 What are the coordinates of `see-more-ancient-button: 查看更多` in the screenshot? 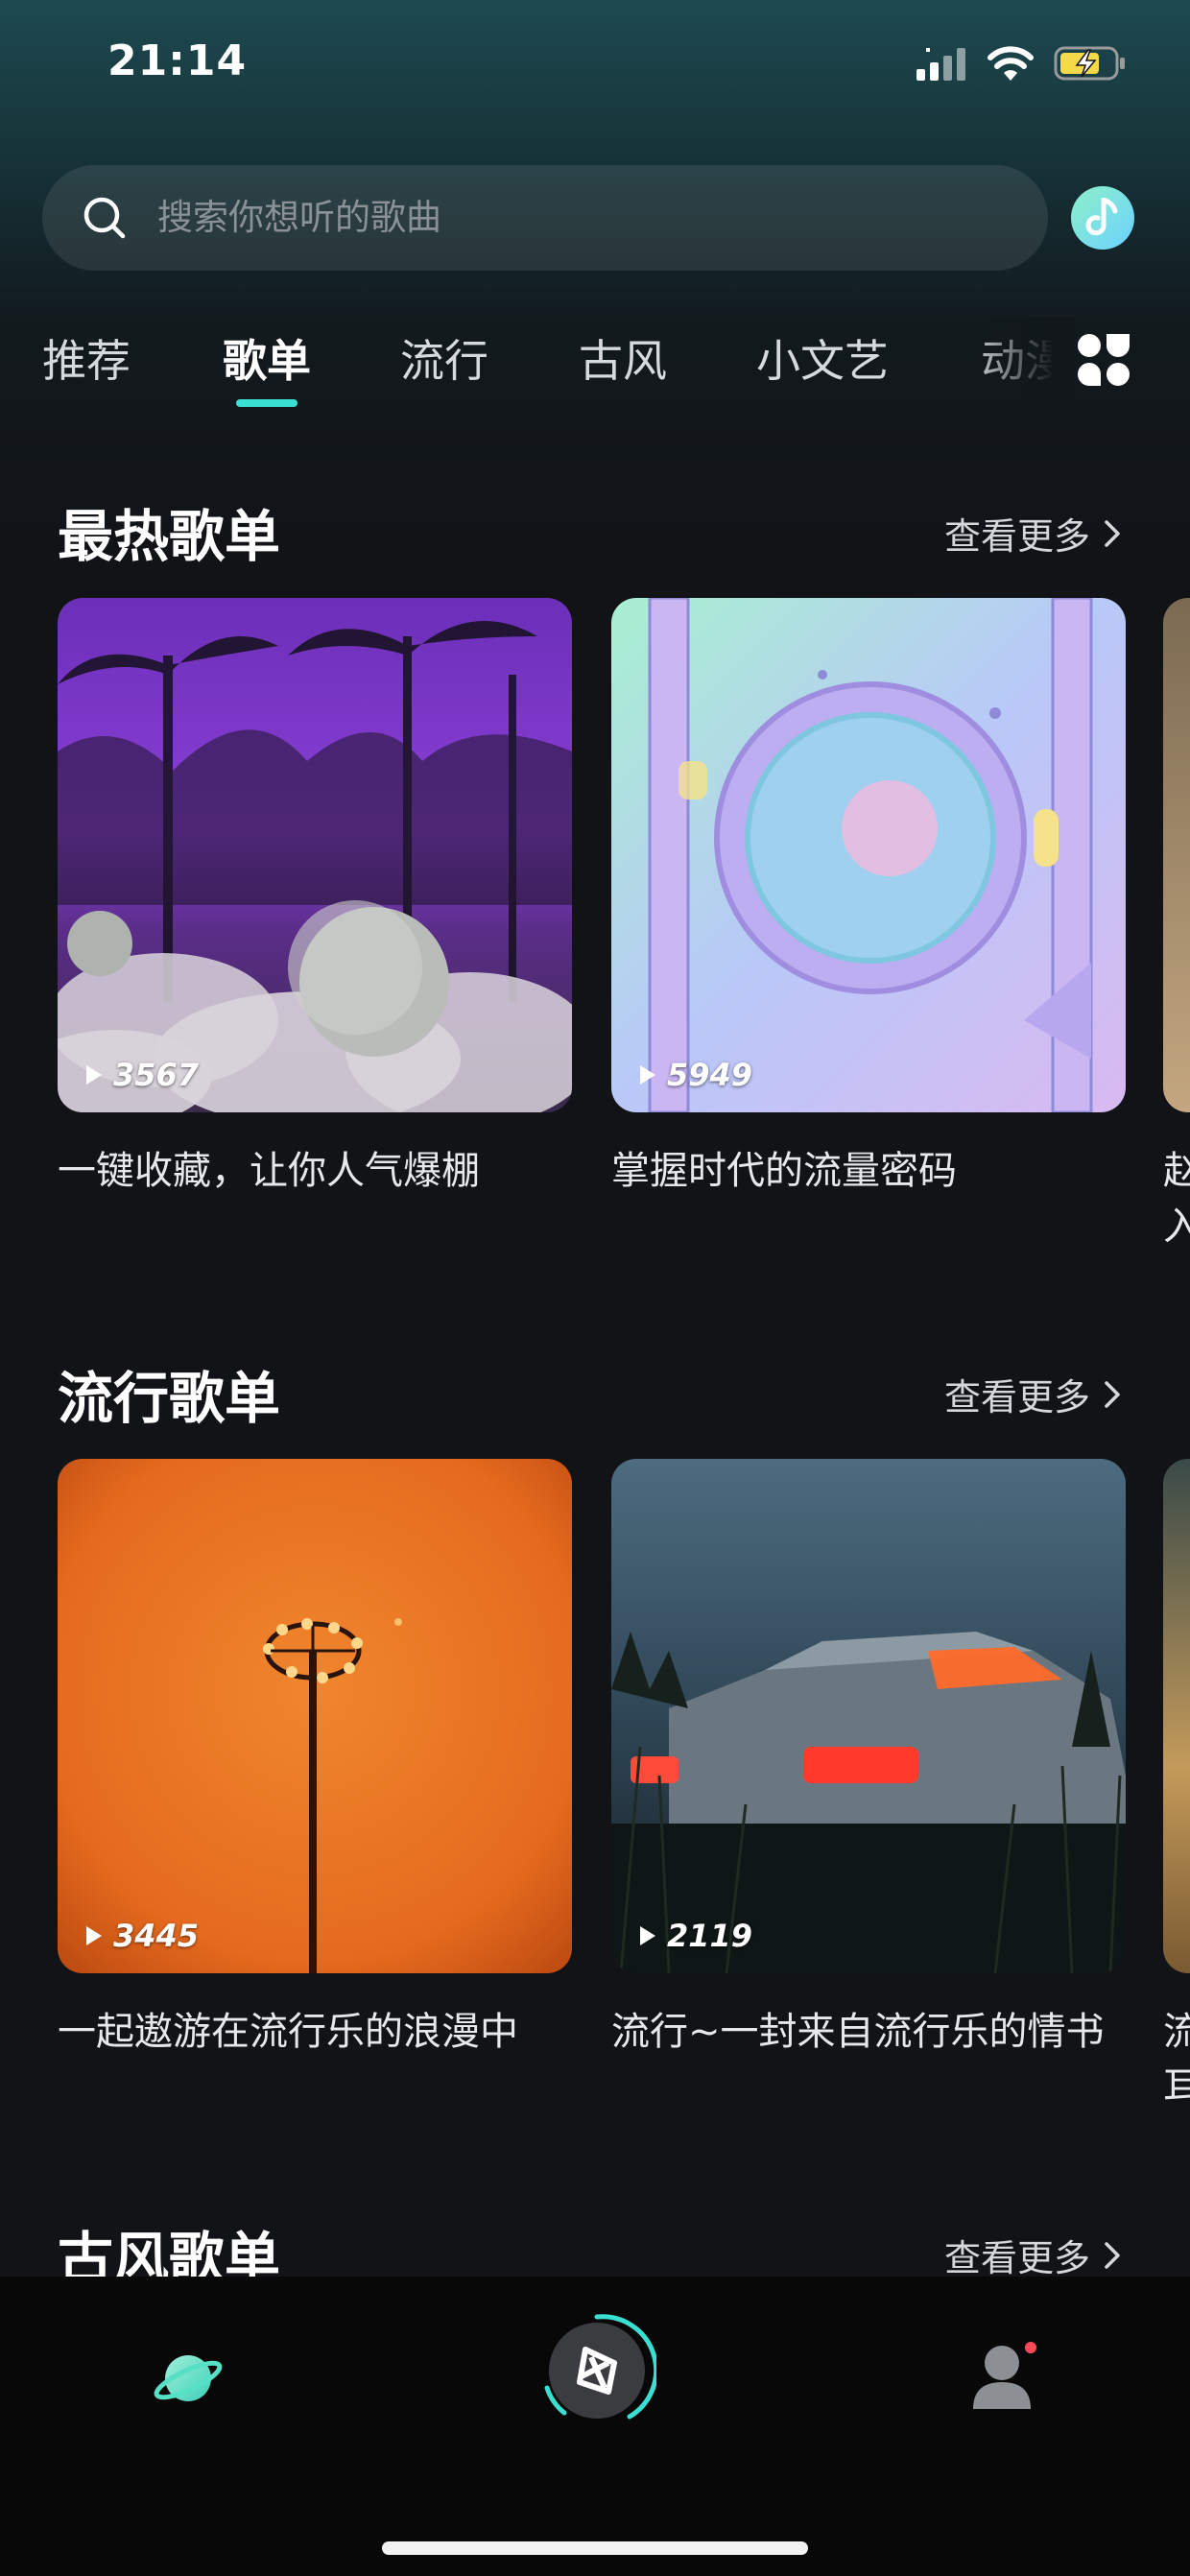 It's located at (1033, 2255).